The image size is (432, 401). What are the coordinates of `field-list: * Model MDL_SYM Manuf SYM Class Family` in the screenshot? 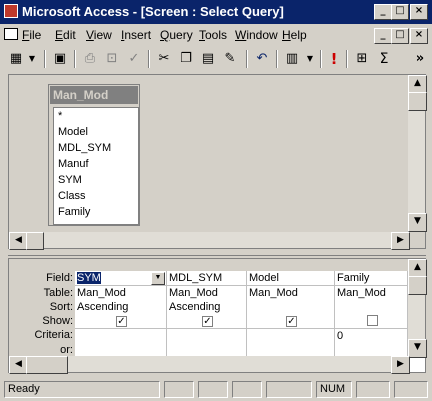 It's located at (96, 166).